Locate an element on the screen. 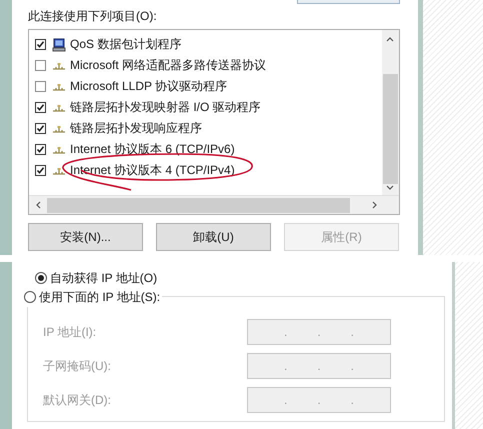 This screenshot has height=429, width=483. item-label: QoS 数据包计划程序 is located at coordinates (126, 44).